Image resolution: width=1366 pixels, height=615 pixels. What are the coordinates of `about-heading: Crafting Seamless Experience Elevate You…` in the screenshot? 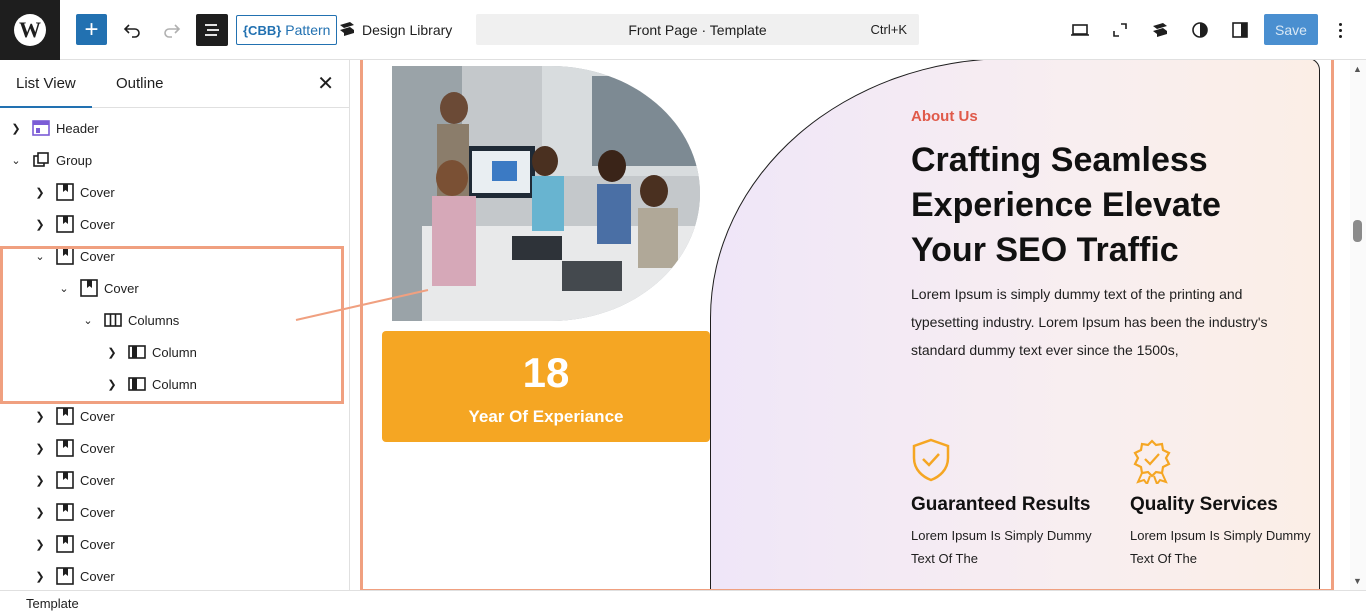 It's located at (1066, 205).